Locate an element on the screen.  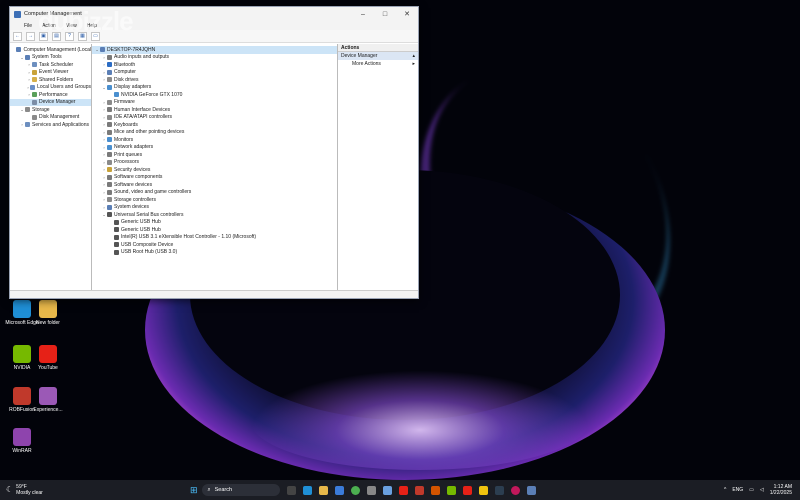
console-tree-row: › Task Scheduler is located at coordinates (50, 65).